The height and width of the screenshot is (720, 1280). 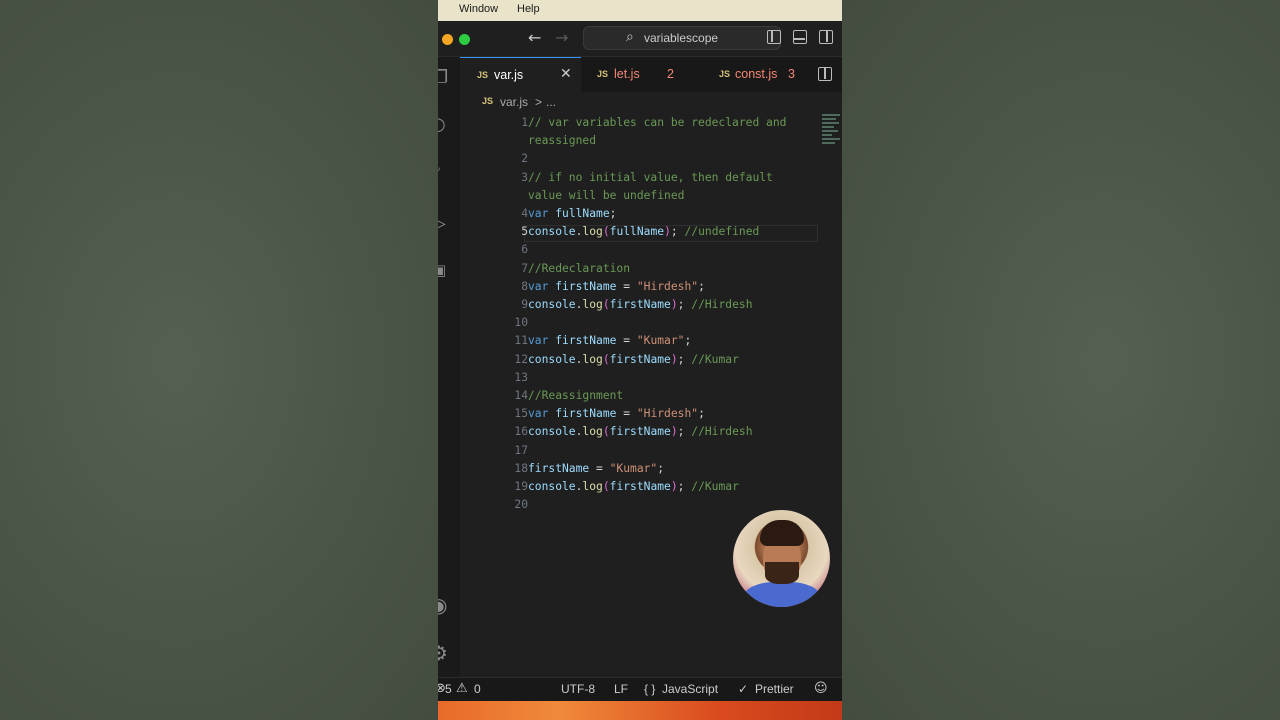 I want to click on prettier-status: Prettier, so click(x=774, y=689).